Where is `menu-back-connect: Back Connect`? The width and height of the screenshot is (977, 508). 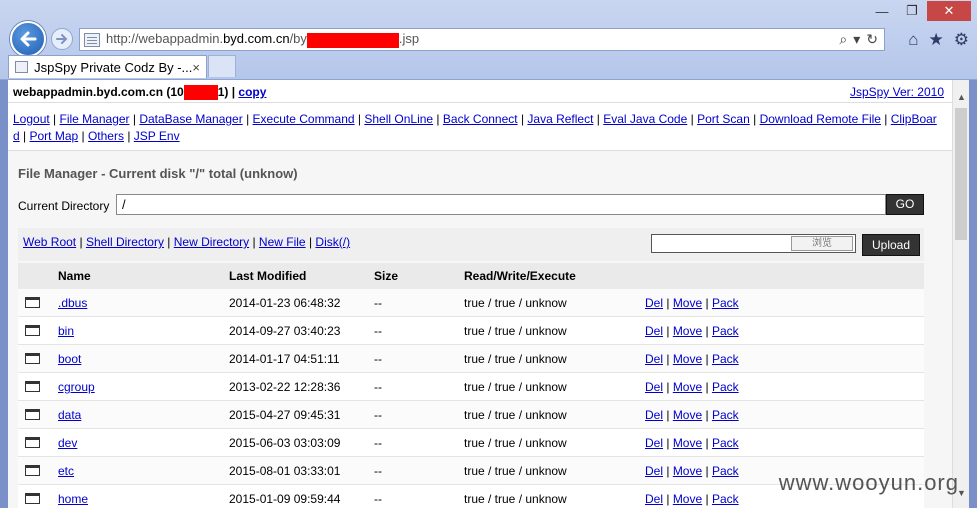 menu-back-connect: Back Connect is located at coordinates (480, 119).